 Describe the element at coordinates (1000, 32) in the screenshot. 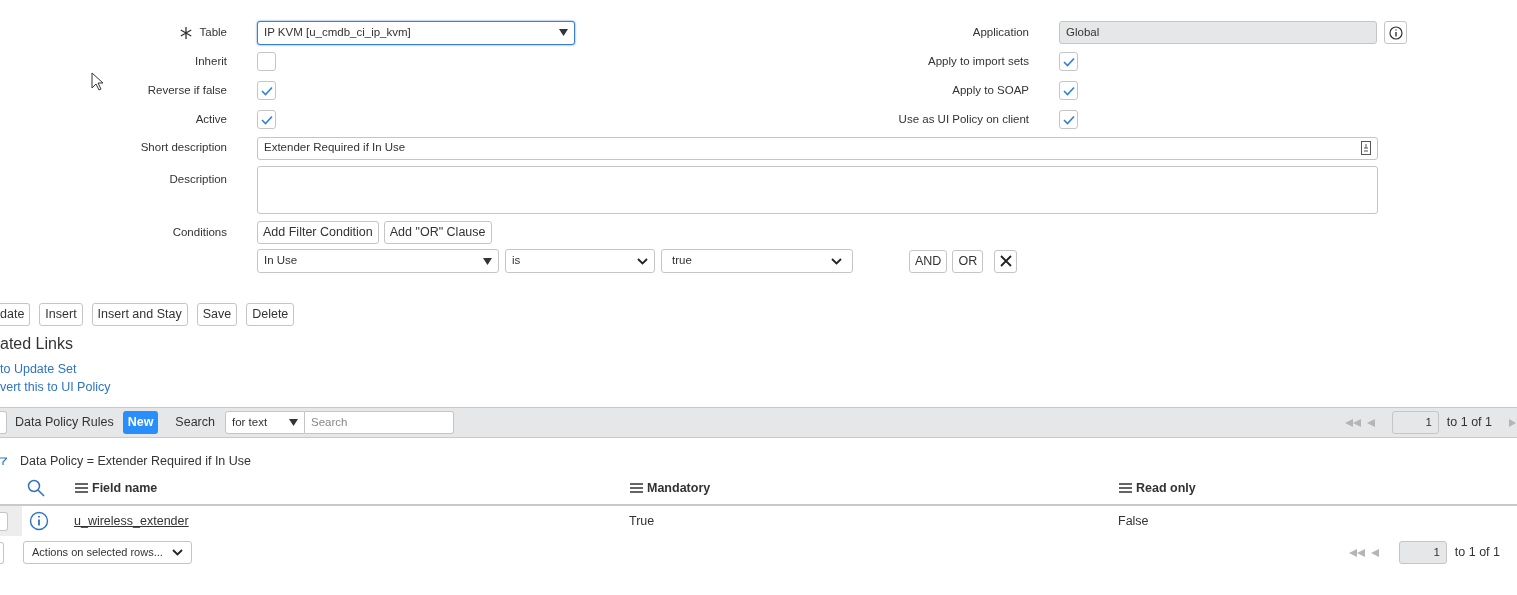

I see `field-label: Application` at that location.